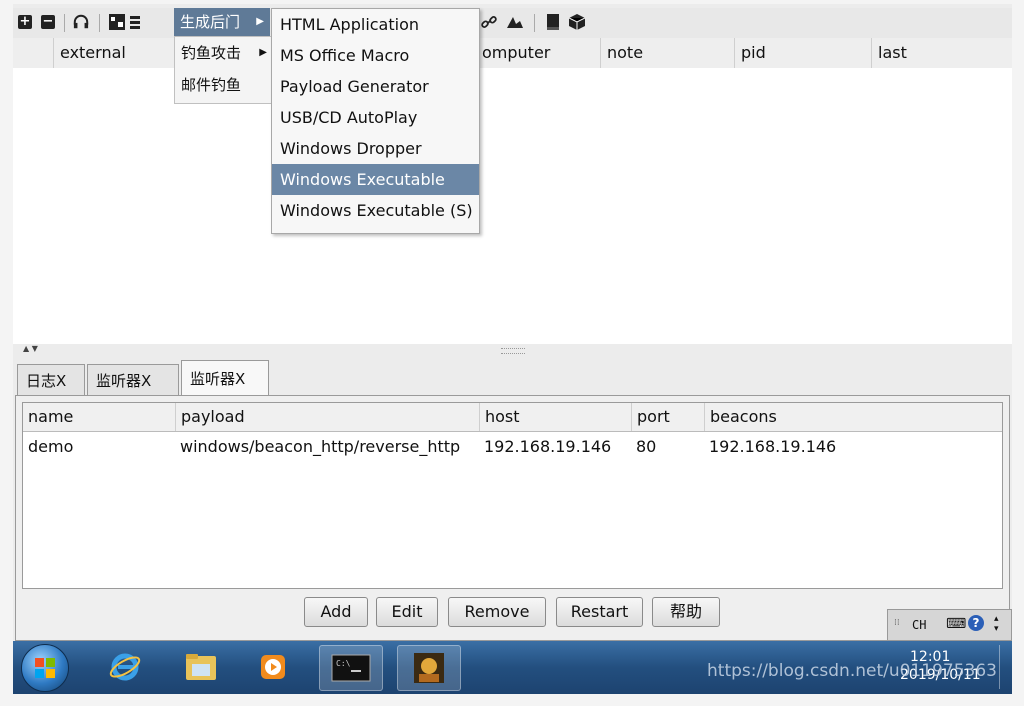  I want to click on package-icon, so click(577, 22).